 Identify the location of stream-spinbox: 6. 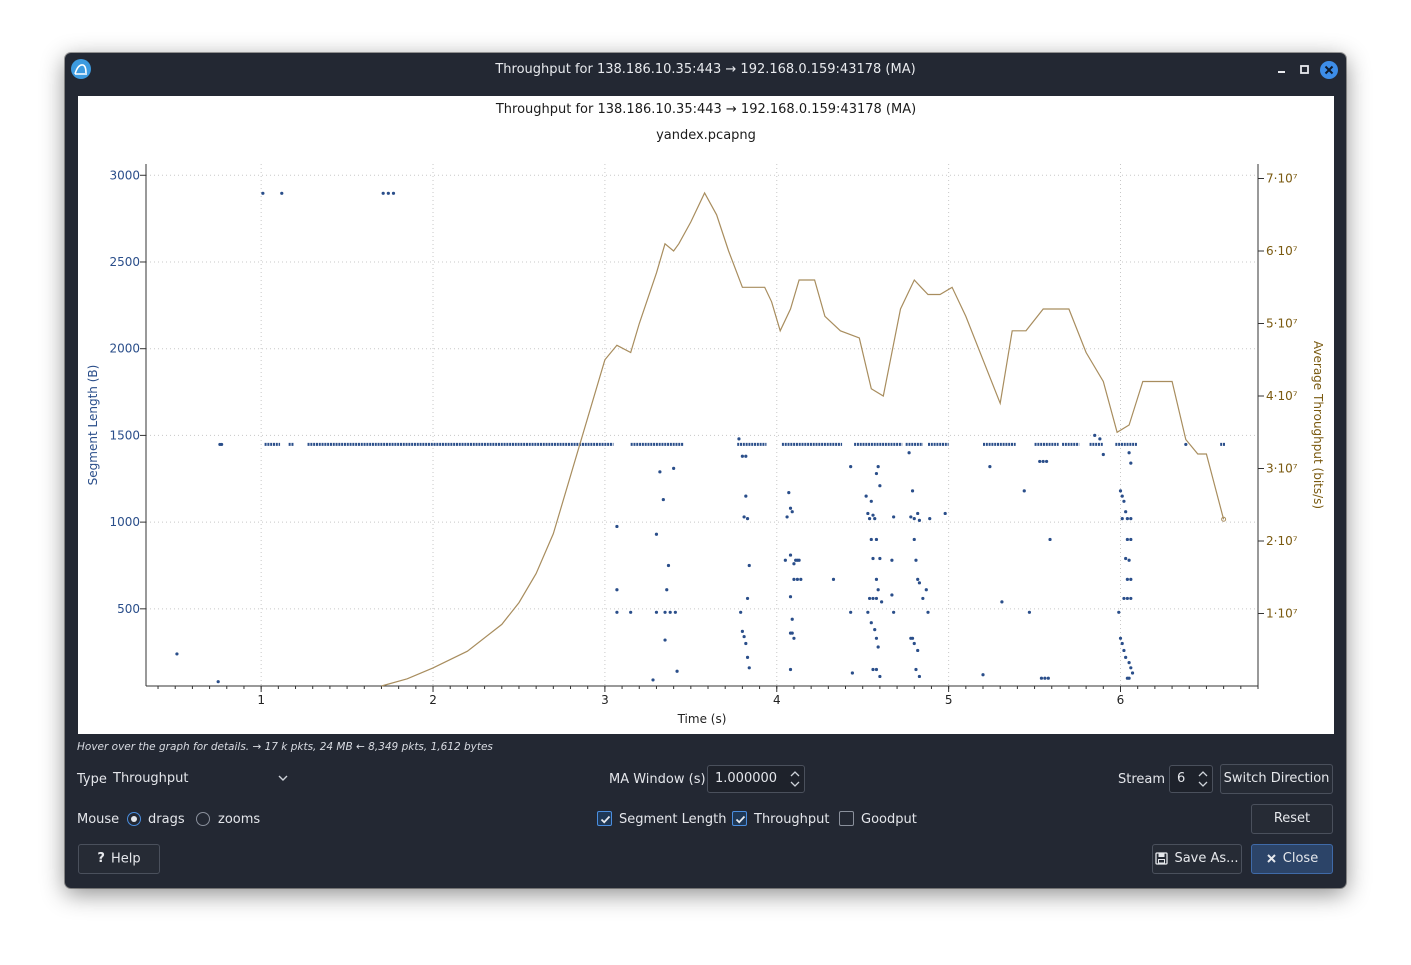
(1191, 779).